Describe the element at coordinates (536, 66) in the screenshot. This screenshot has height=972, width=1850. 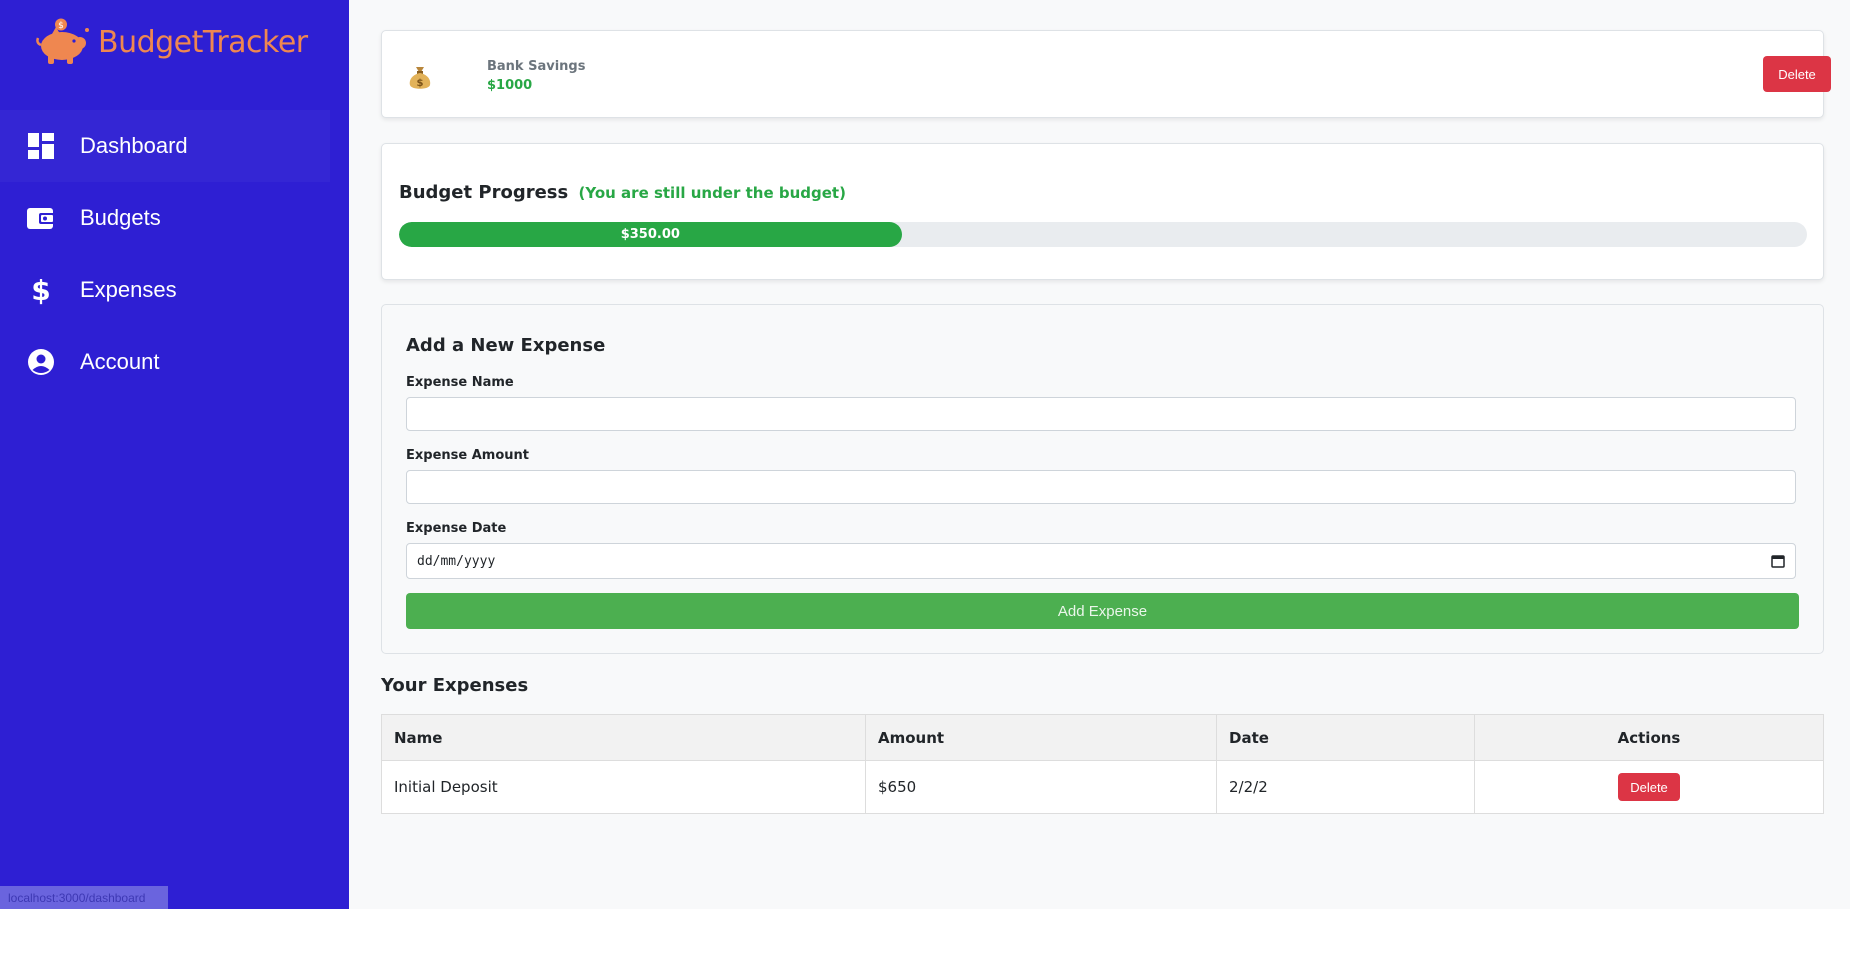
I see `savings-name: Bank Savings` at that location.